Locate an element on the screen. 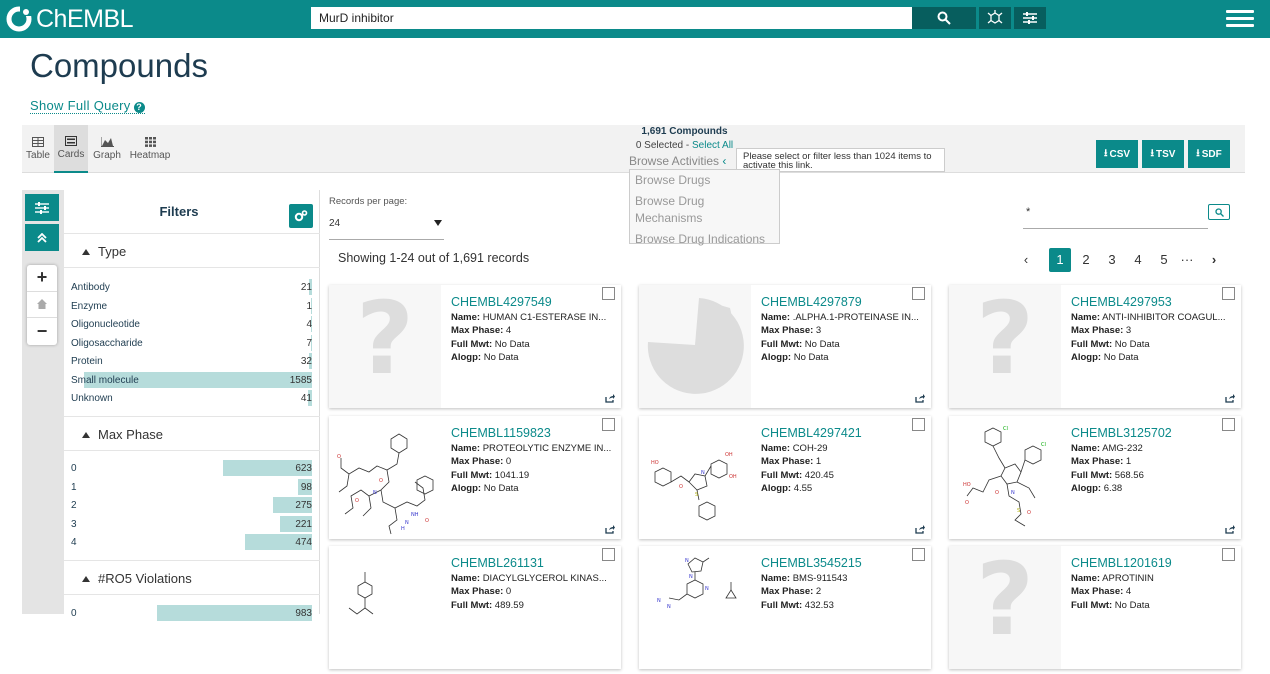  filter-row-phase-4: 4 474 is located at coordinates (192, 542).